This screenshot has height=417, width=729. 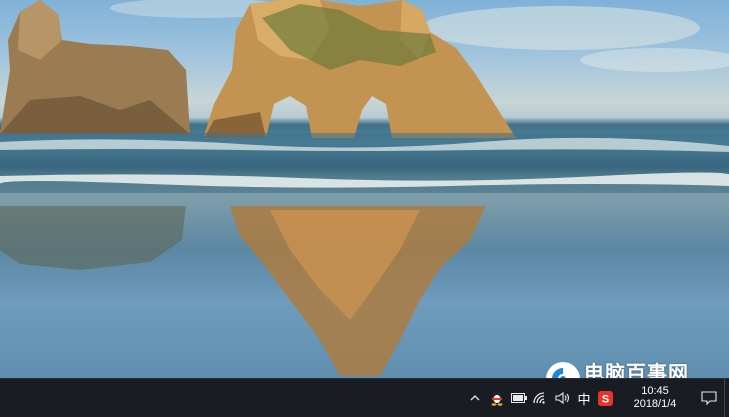 I want to click on system-tray: 中 S 10:45 2018/1/4, so click(x=596, y=398).